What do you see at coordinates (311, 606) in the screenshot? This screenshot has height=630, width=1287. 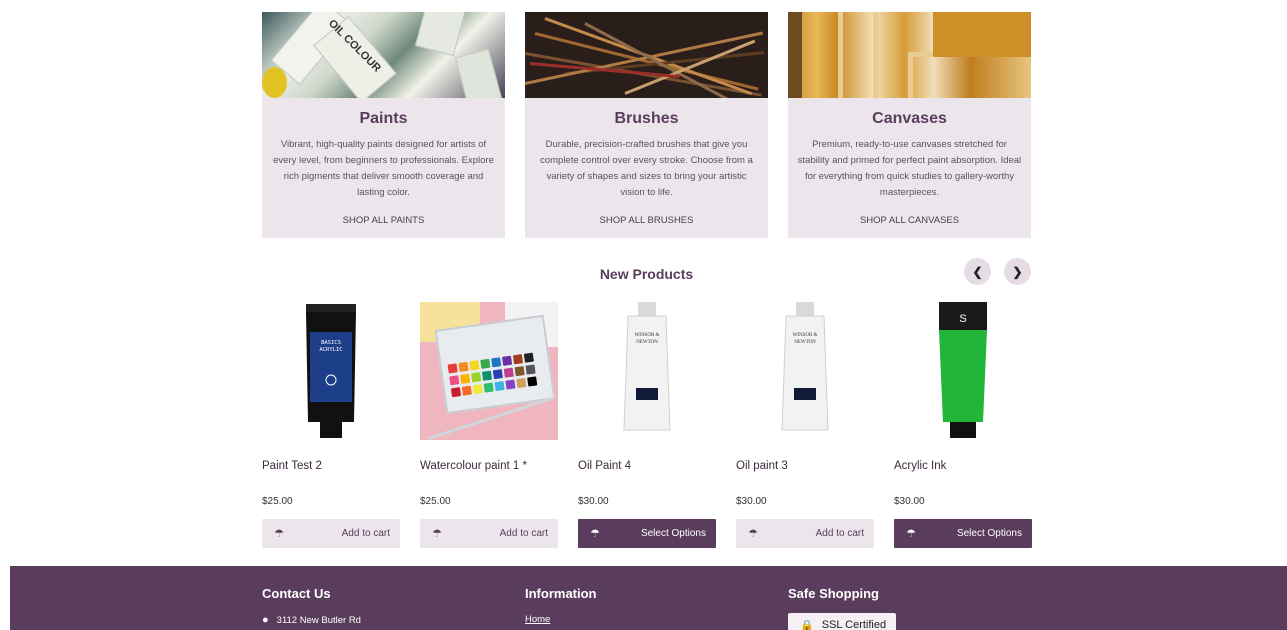 I see `footer-contact: Contact Us ● 3112 New Butler Rd` at bounding box center [311, 606].